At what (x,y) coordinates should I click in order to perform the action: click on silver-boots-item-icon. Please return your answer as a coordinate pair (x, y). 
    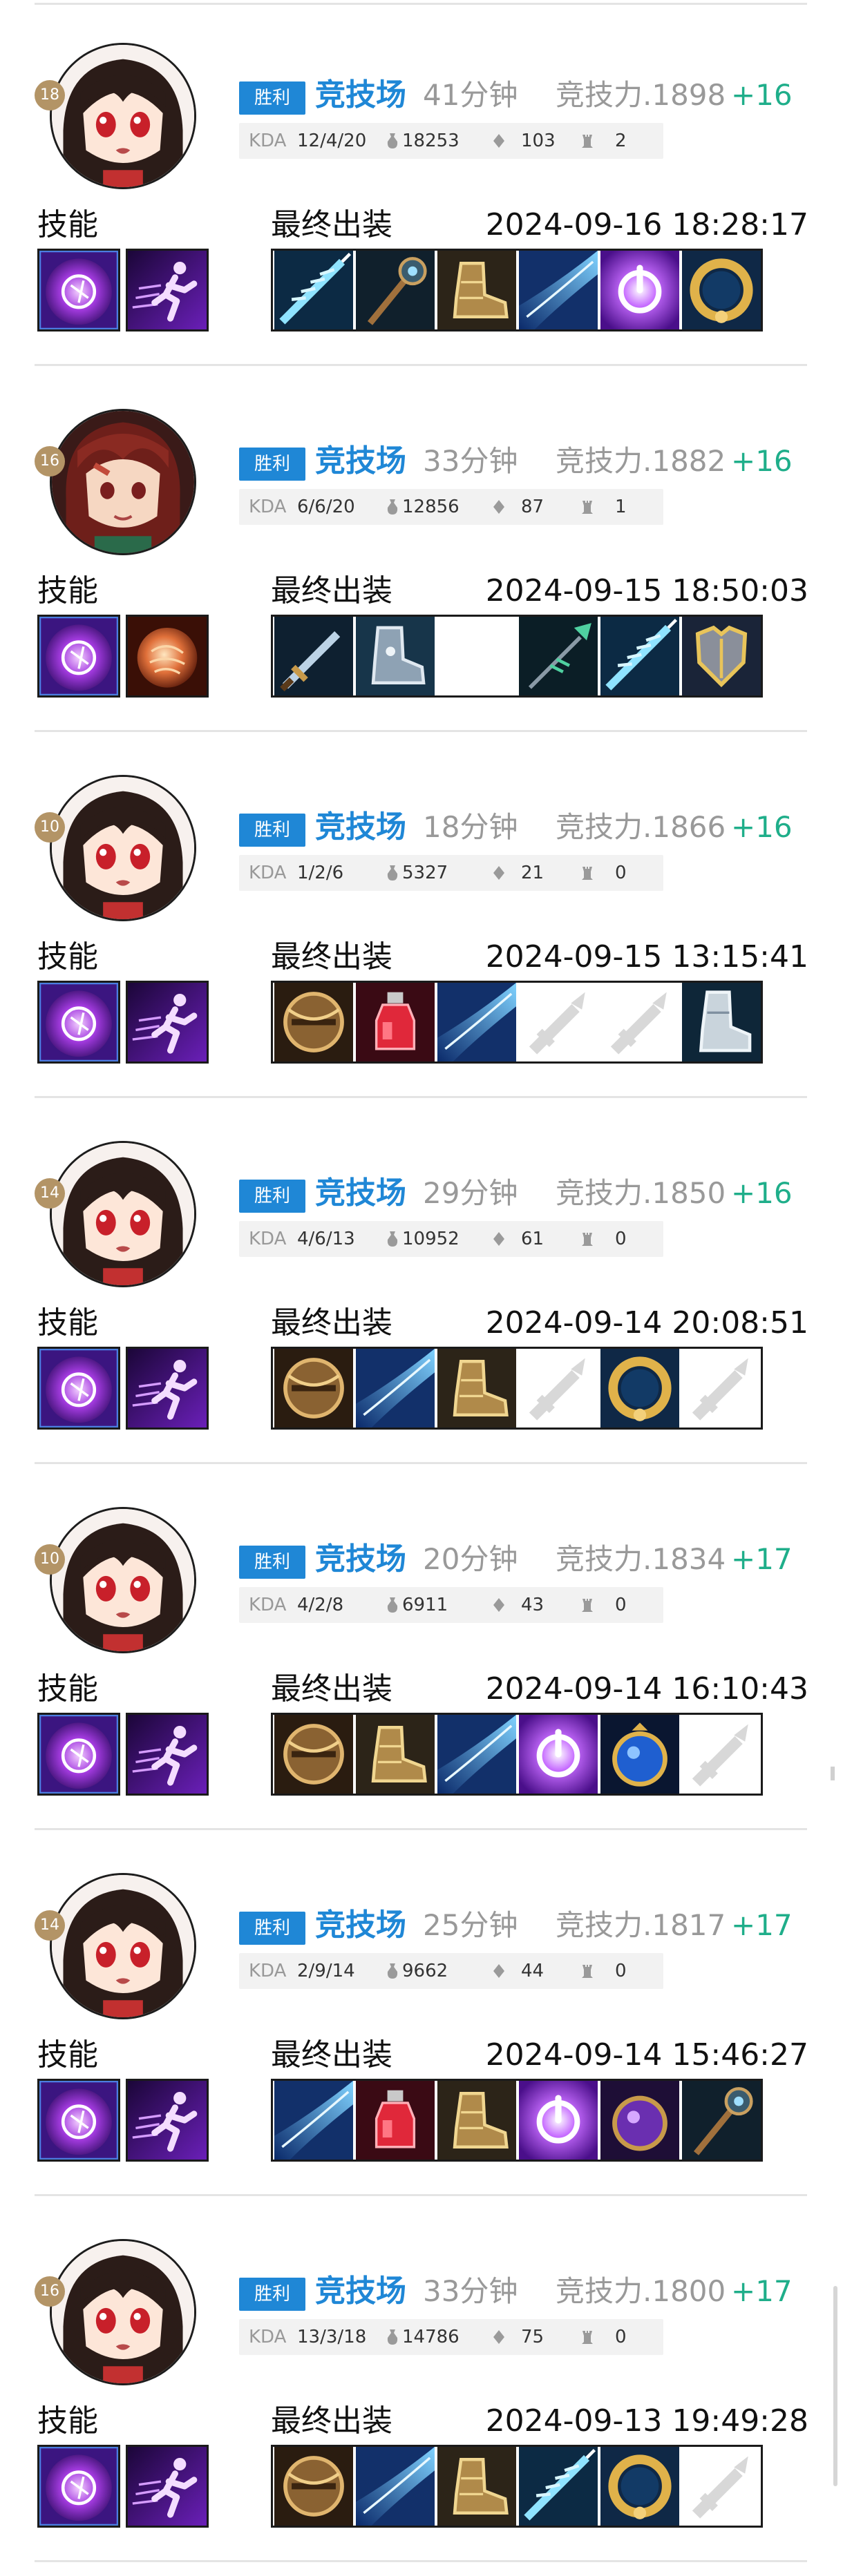
    Looking at the image, I should click on (721, 1022).